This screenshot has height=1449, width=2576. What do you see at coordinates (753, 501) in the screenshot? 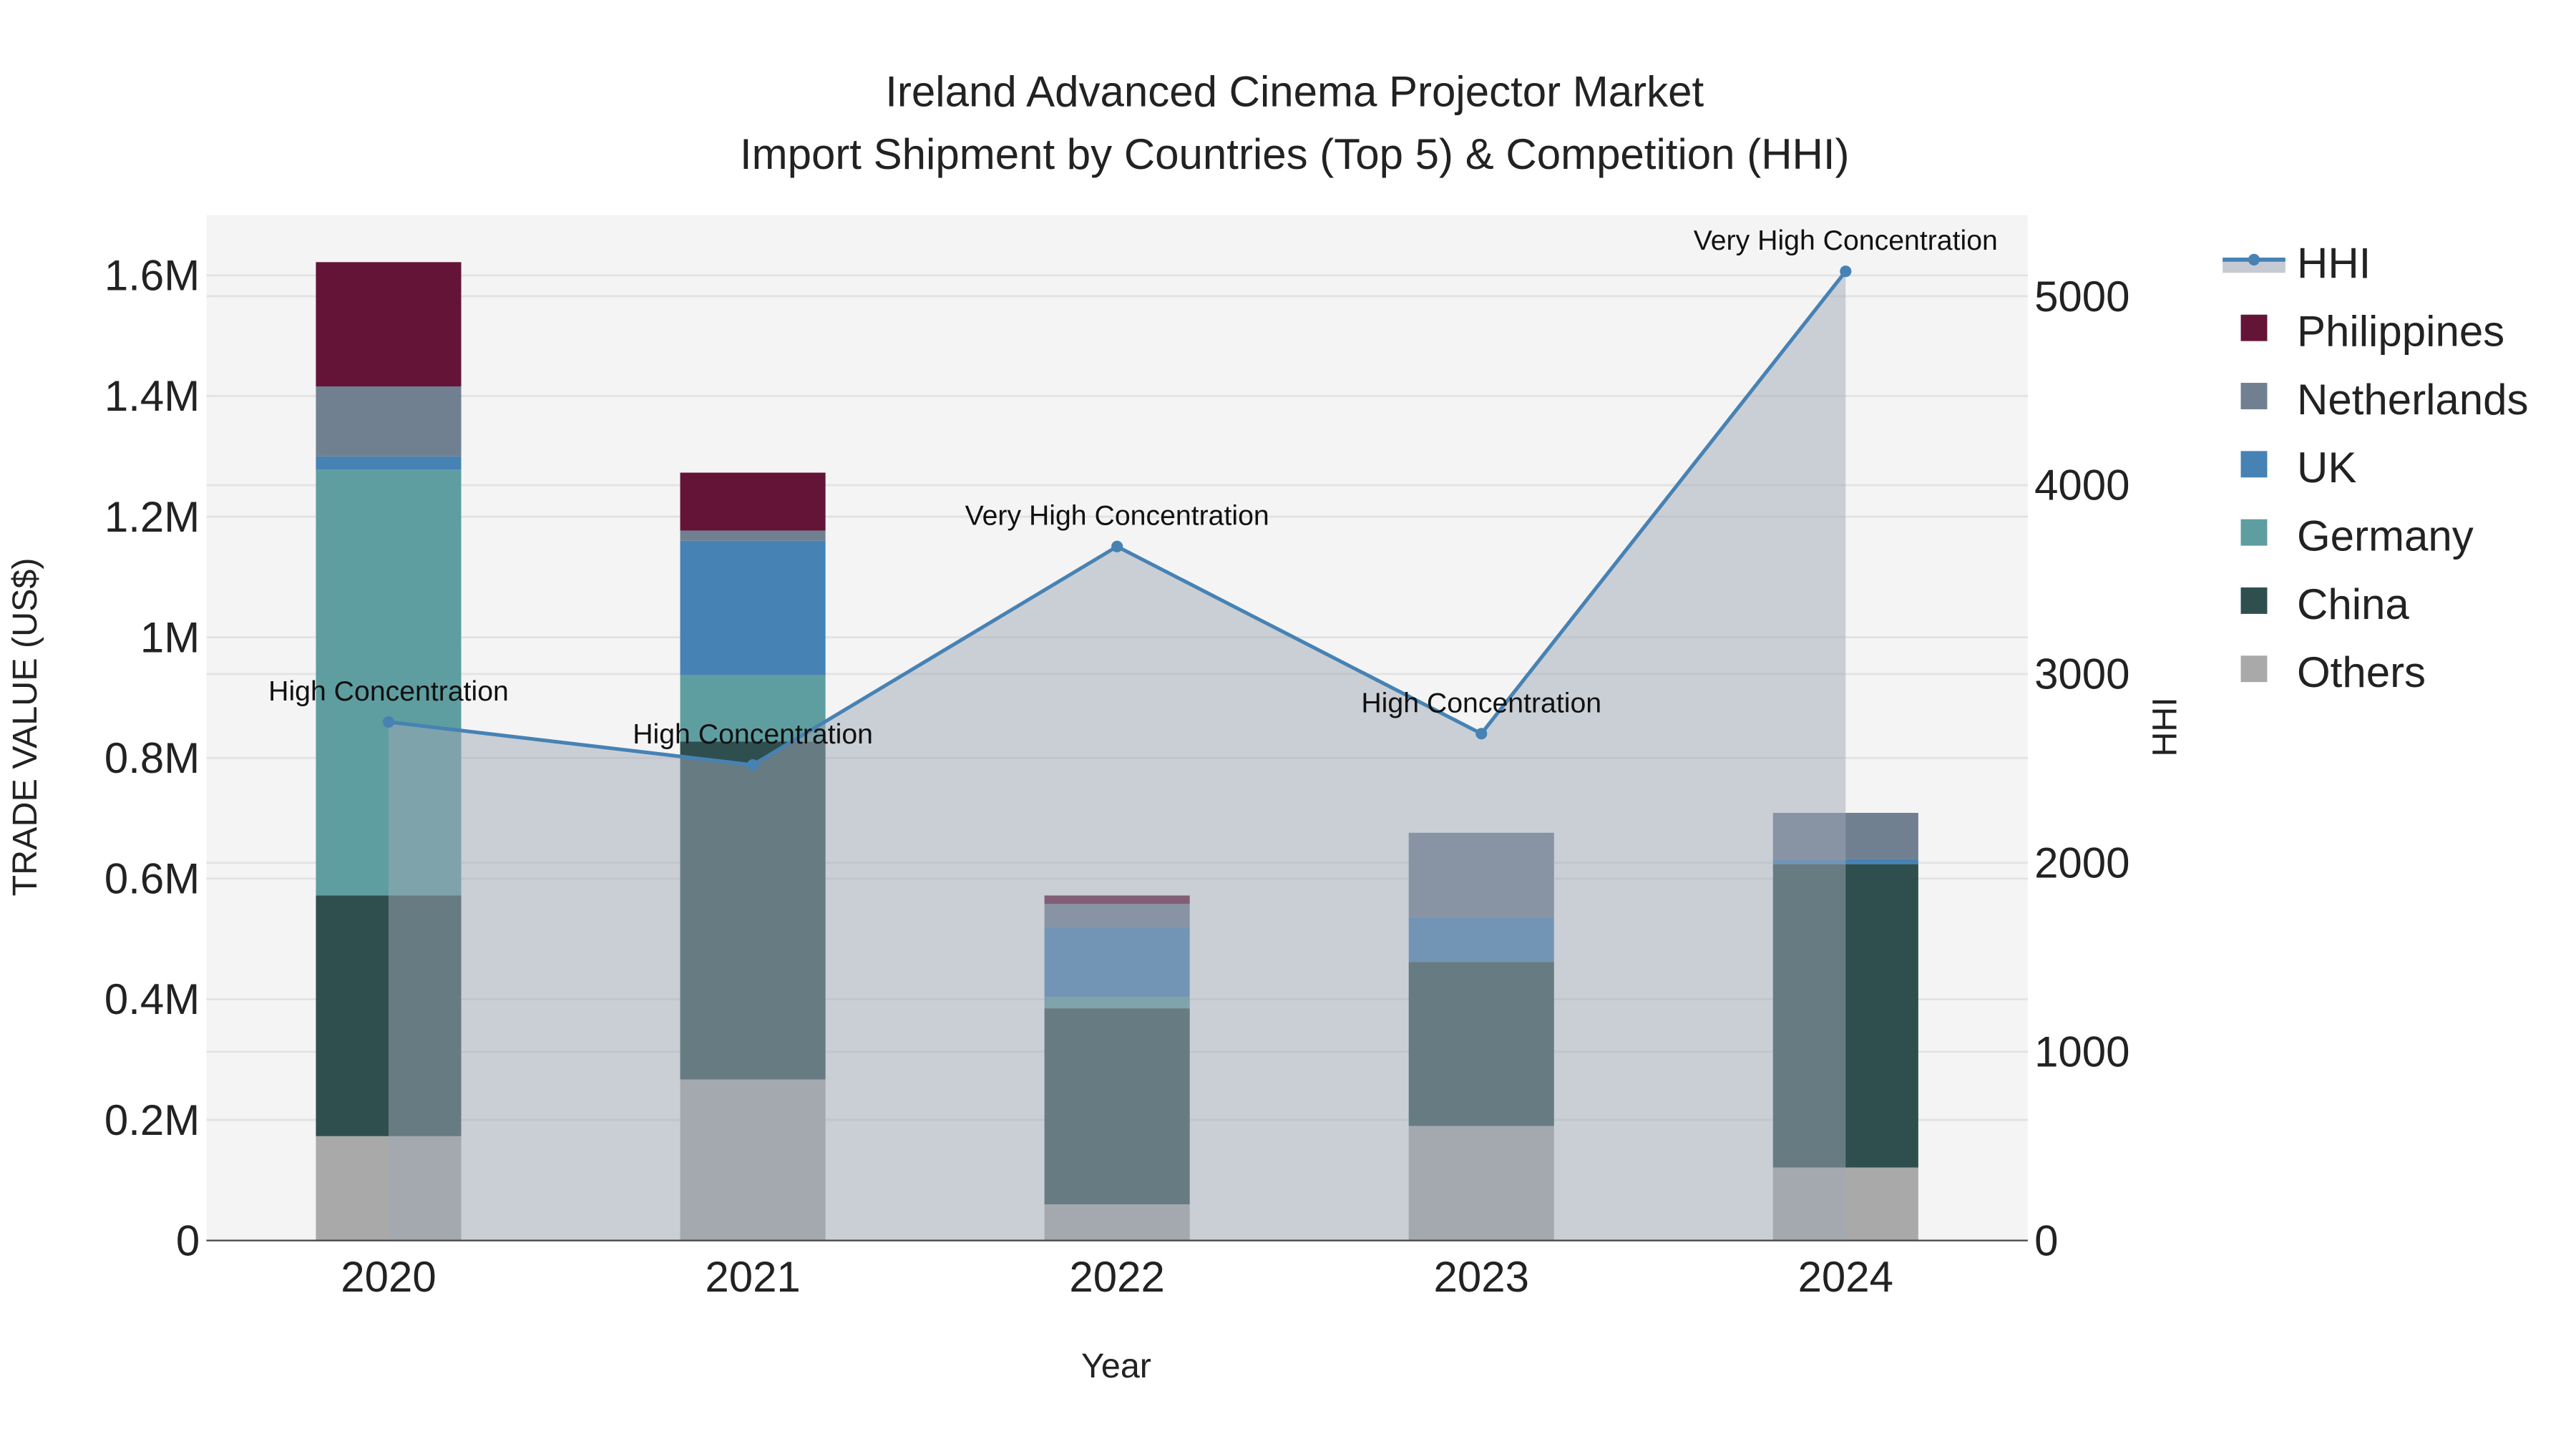
I see `bar-philippines-2021` at bounding box center [753, 501].